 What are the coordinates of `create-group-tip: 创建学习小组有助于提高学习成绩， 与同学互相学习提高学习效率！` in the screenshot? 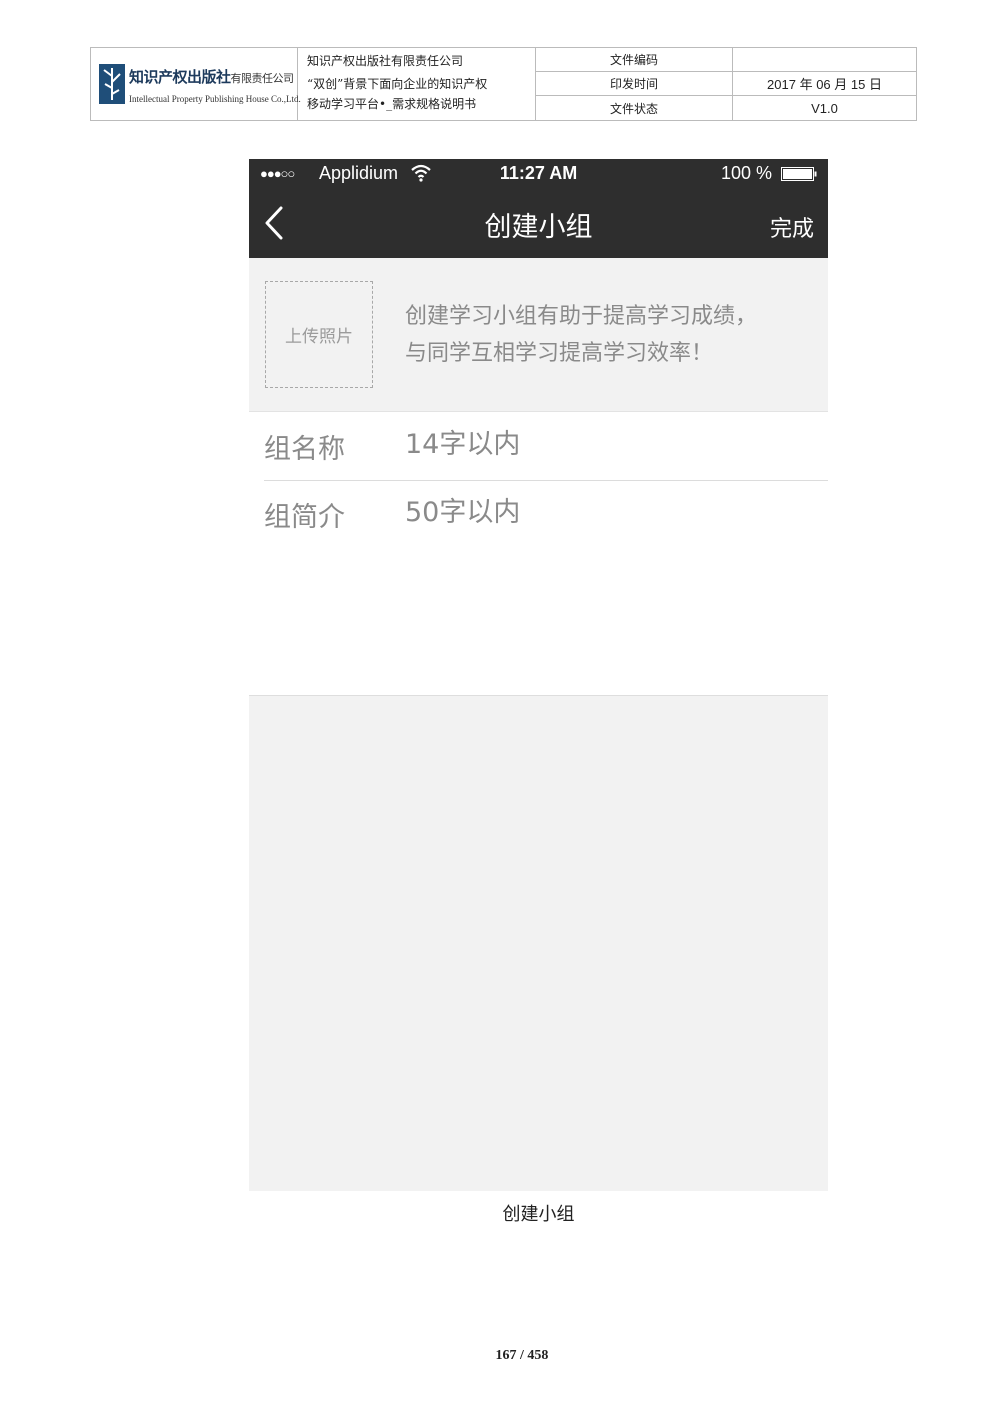 It's located at (605, 335).